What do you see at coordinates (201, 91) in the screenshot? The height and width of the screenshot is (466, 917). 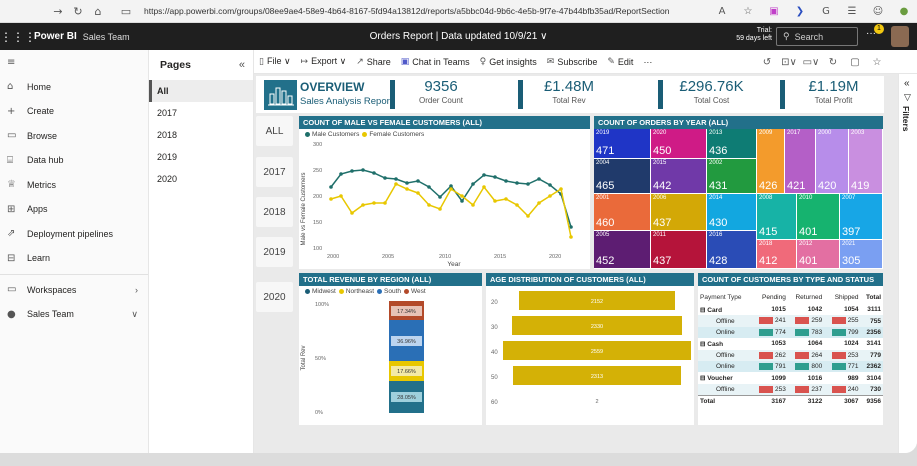 I see `page-tab-all: All` at bounding box center [201, 91].